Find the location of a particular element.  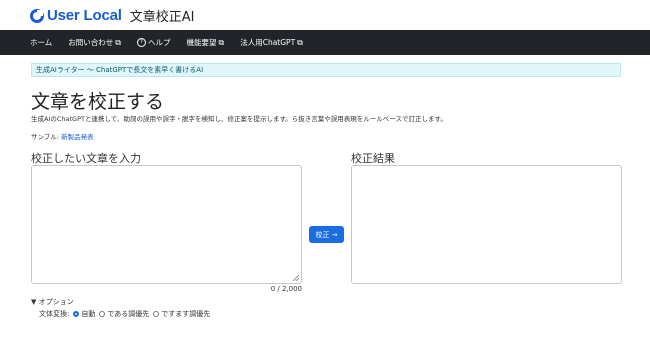

radio-desumasu-label: ですます調優先 is located at coordinates (185, 314).